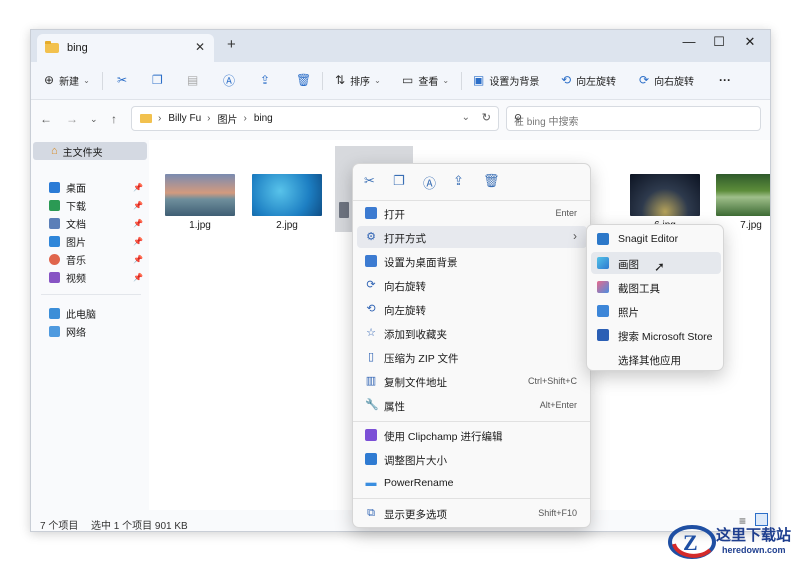 The height and width of the screenshot is (564, 800). What do you see at coordinates (54, 259) in the screenshot?
I see `music-icon` at bounding box center [54, 259].